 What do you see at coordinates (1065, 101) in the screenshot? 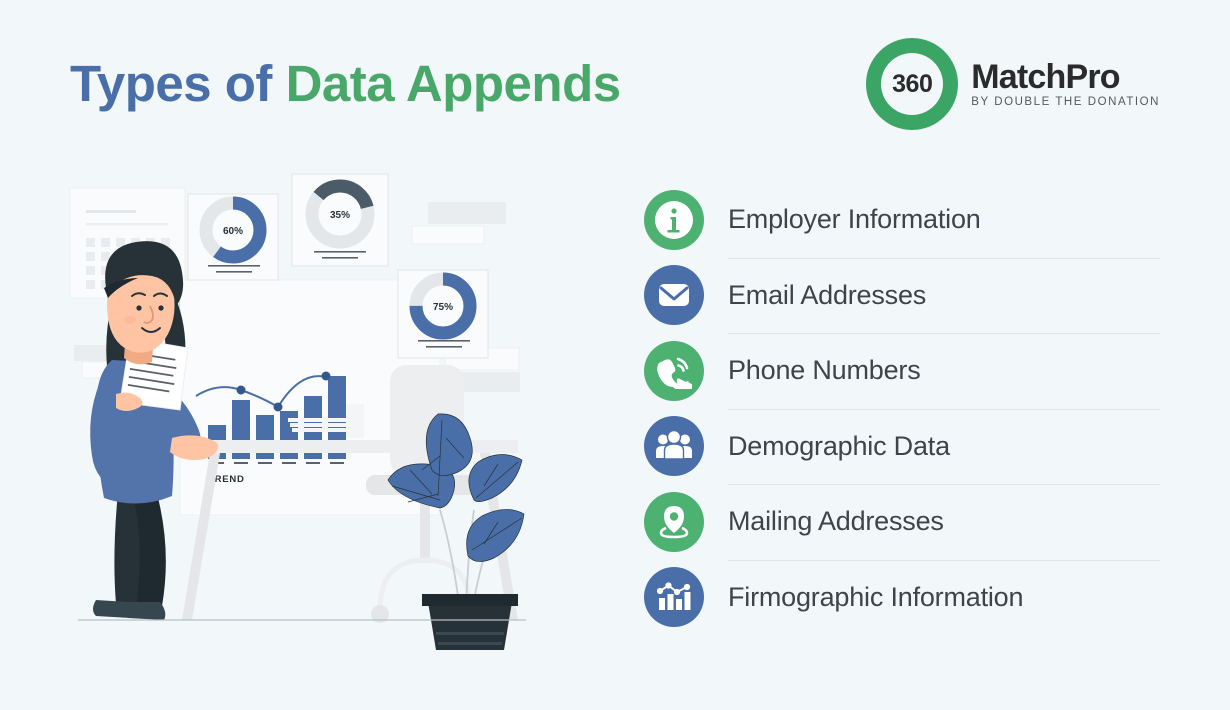
I see `logo-tagline: BY DOUBLE THE DONATION` at bounding box center [1065, 101].